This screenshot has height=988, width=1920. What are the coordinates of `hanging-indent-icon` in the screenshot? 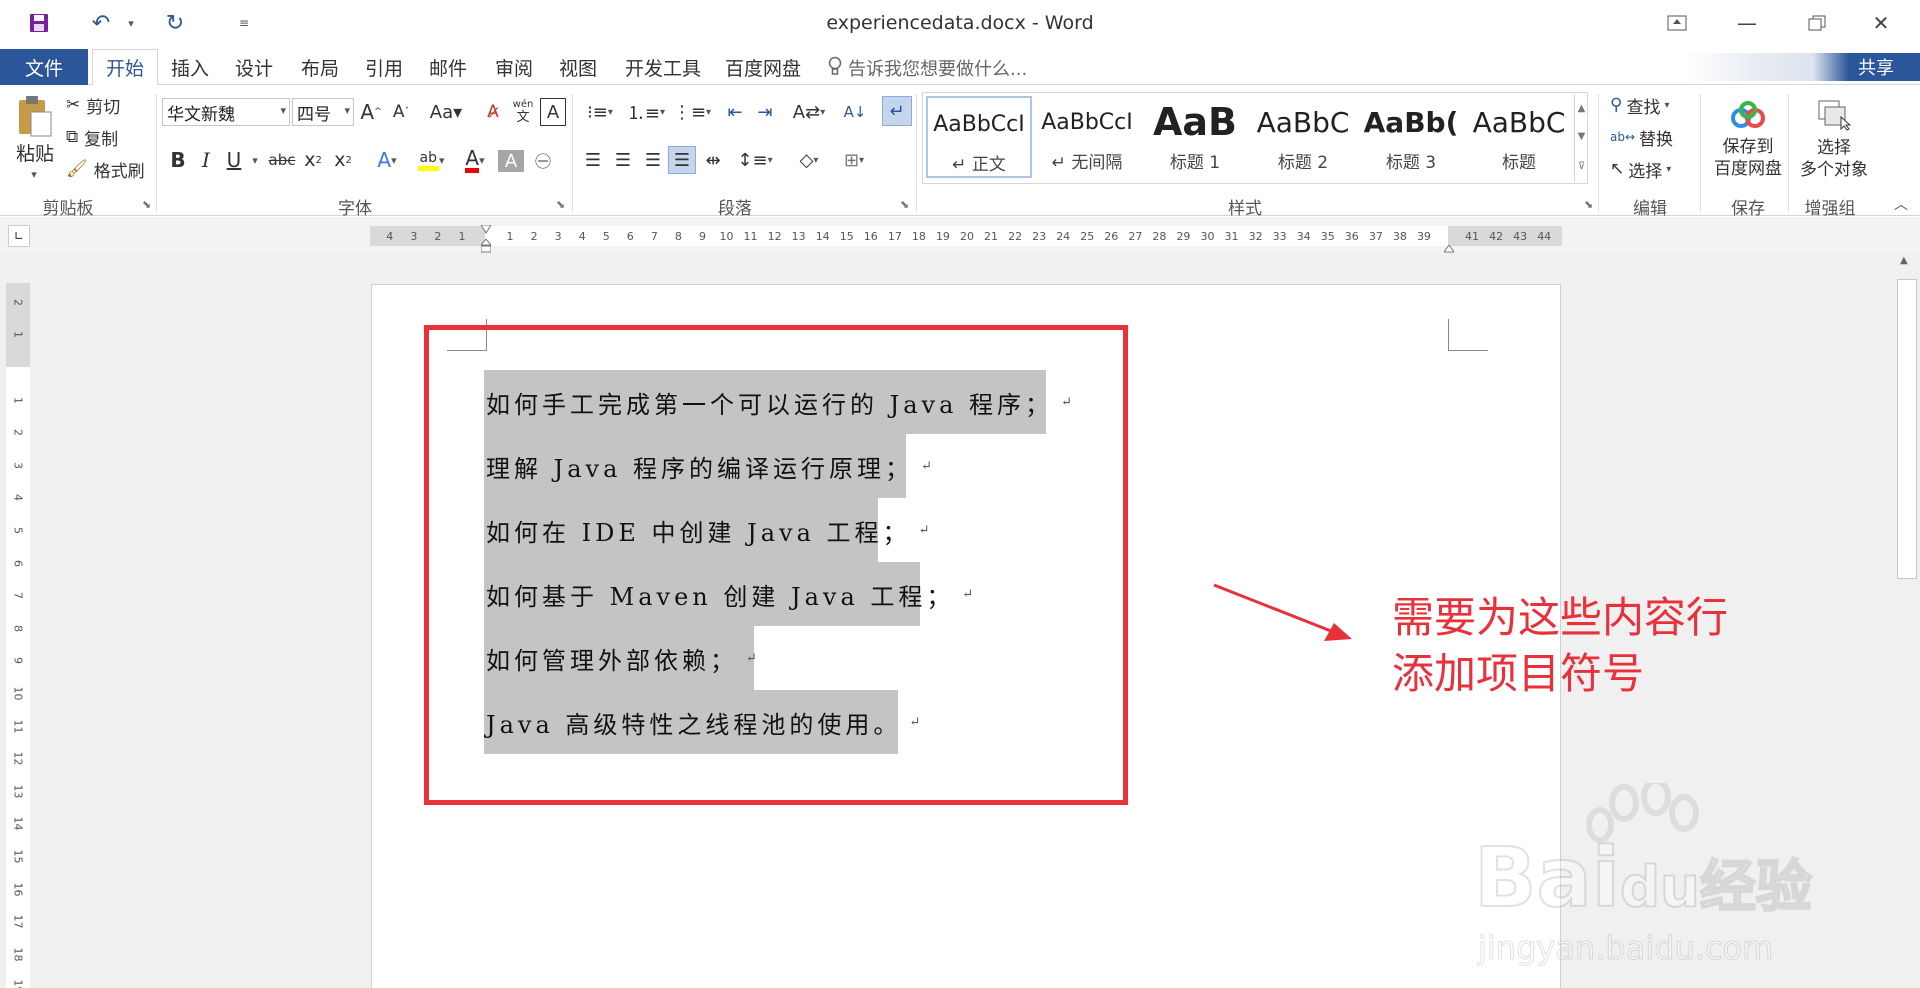 It's located at (486, 245).